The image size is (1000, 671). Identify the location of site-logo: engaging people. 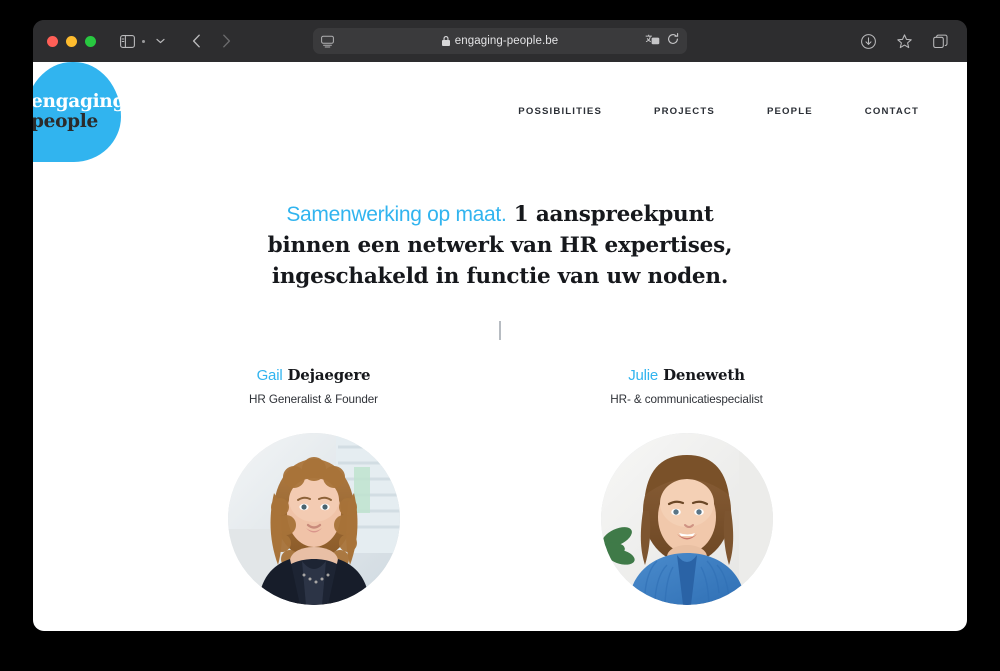
(79, 112).